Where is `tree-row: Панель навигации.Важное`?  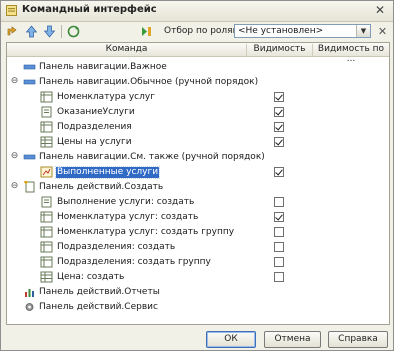 tree-row: Панель навигации.Важное is located at coordinates (198, 67).